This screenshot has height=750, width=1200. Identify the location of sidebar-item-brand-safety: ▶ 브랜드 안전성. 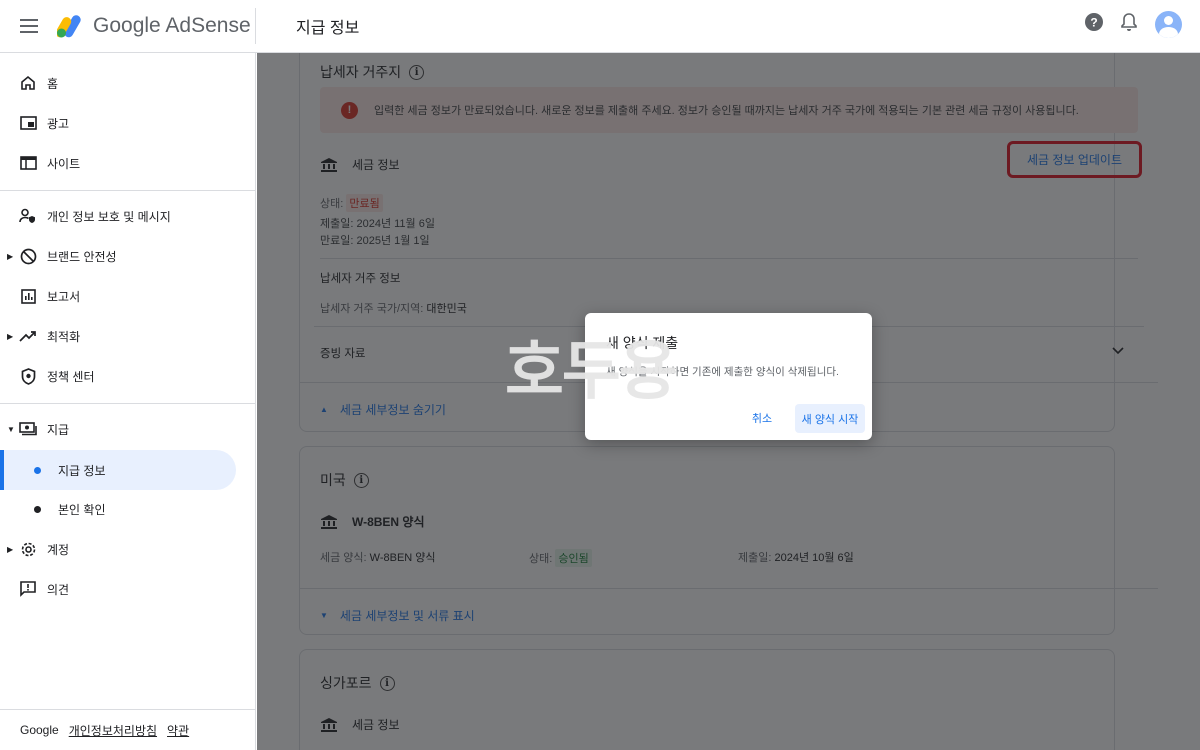
(128, 256).